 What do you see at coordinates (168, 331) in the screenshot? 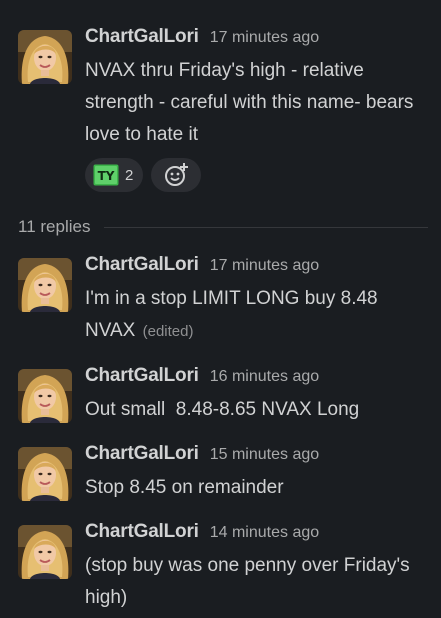
I see `edited-label: (edited)` at bounding box center [168, 331].